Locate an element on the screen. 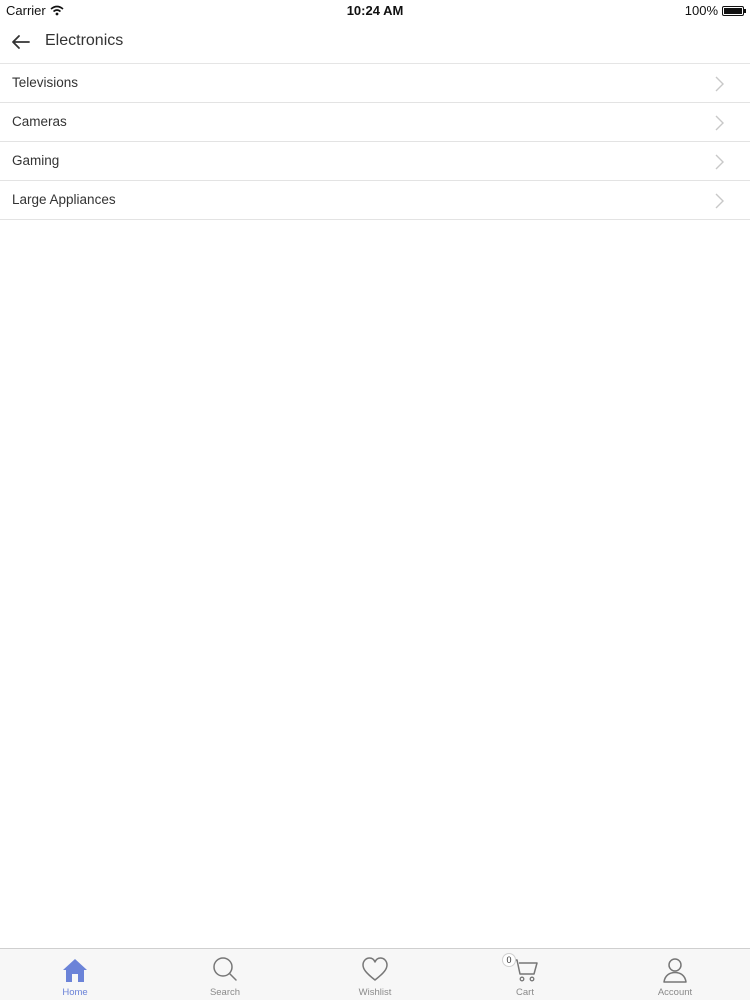 The height and width of the screenshot is (1001, 750). status-bar: Carrier 10:24 AM 100% is located at coordinates (375, 10).